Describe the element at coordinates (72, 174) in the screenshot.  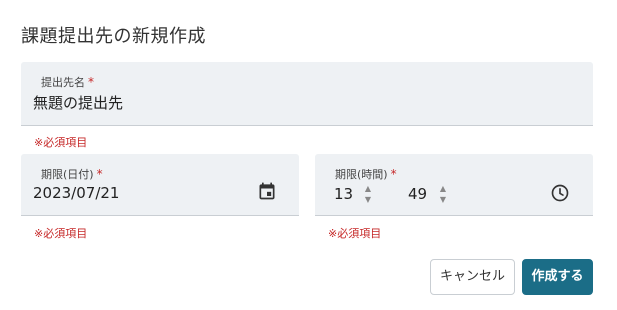
I see `due-date-label: 期限(日付) *` at that location.